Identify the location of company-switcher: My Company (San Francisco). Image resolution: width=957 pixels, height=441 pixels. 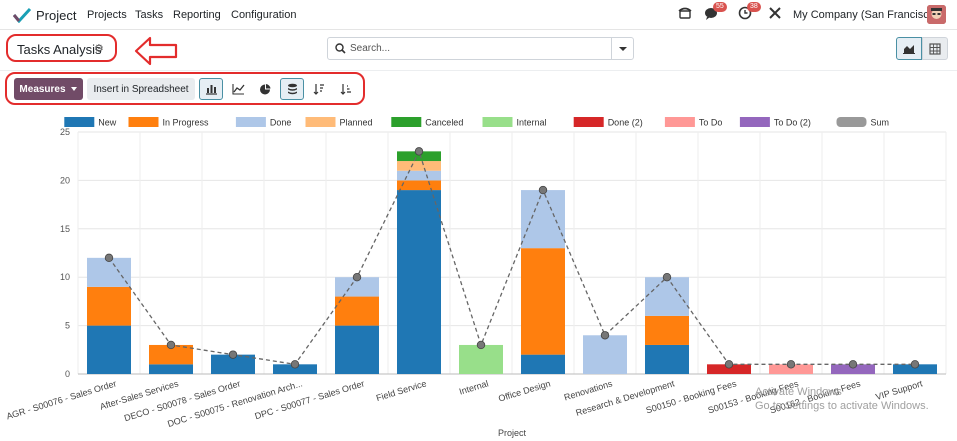
(866, 15).